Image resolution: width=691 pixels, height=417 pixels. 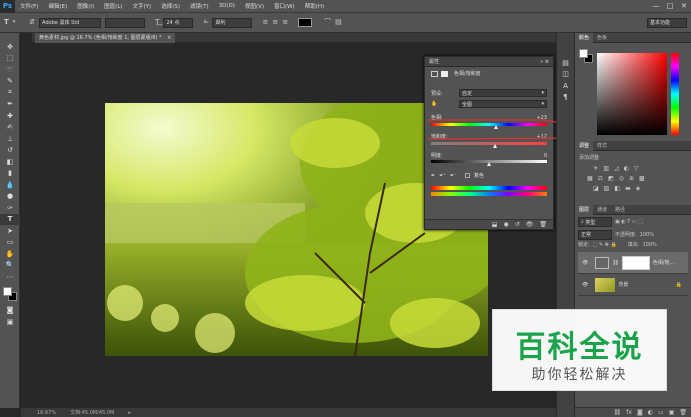 I want to click on adjustment-layer-icon, so click(x=434, y=73).